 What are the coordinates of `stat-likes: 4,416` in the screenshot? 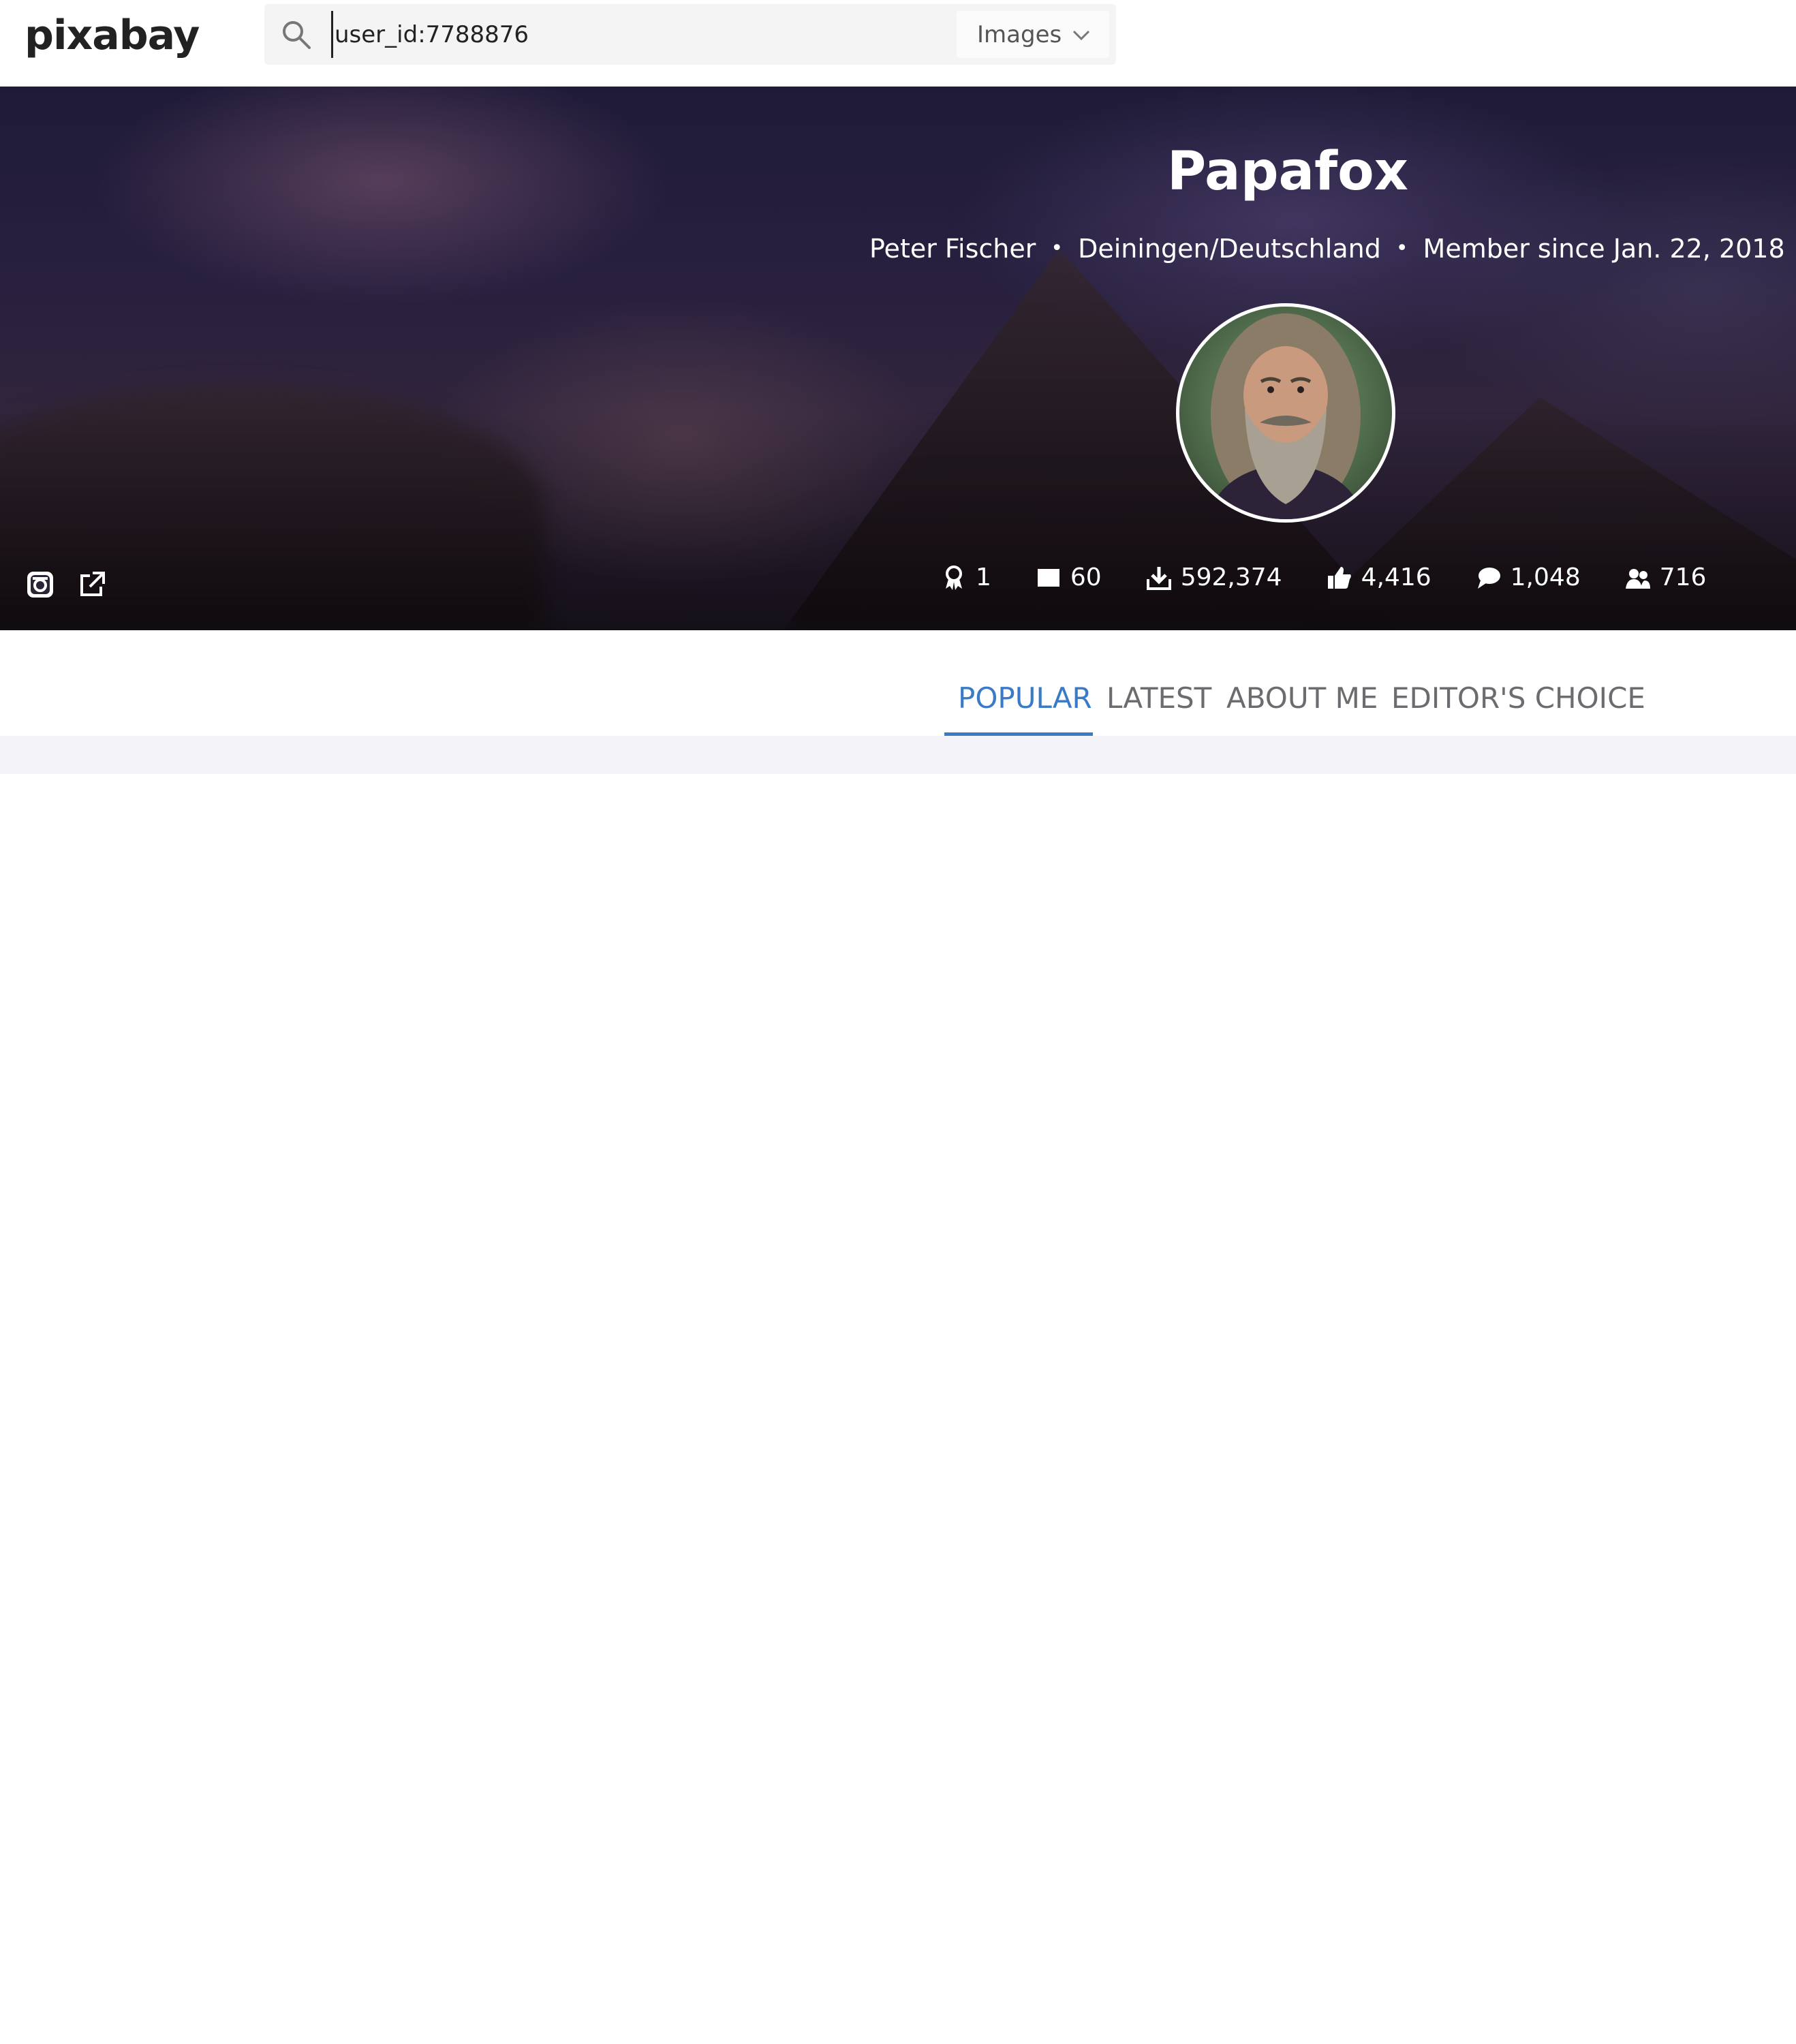 It's located at (1378, 577).